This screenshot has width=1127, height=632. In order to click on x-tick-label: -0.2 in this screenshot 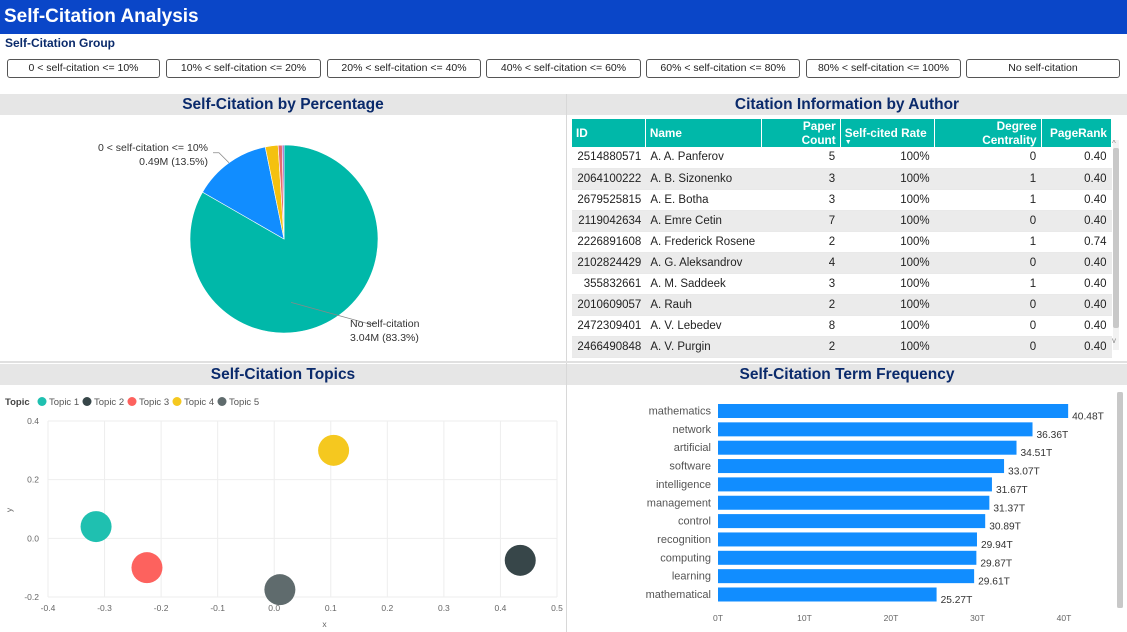, I will do `click(161, 608)`.